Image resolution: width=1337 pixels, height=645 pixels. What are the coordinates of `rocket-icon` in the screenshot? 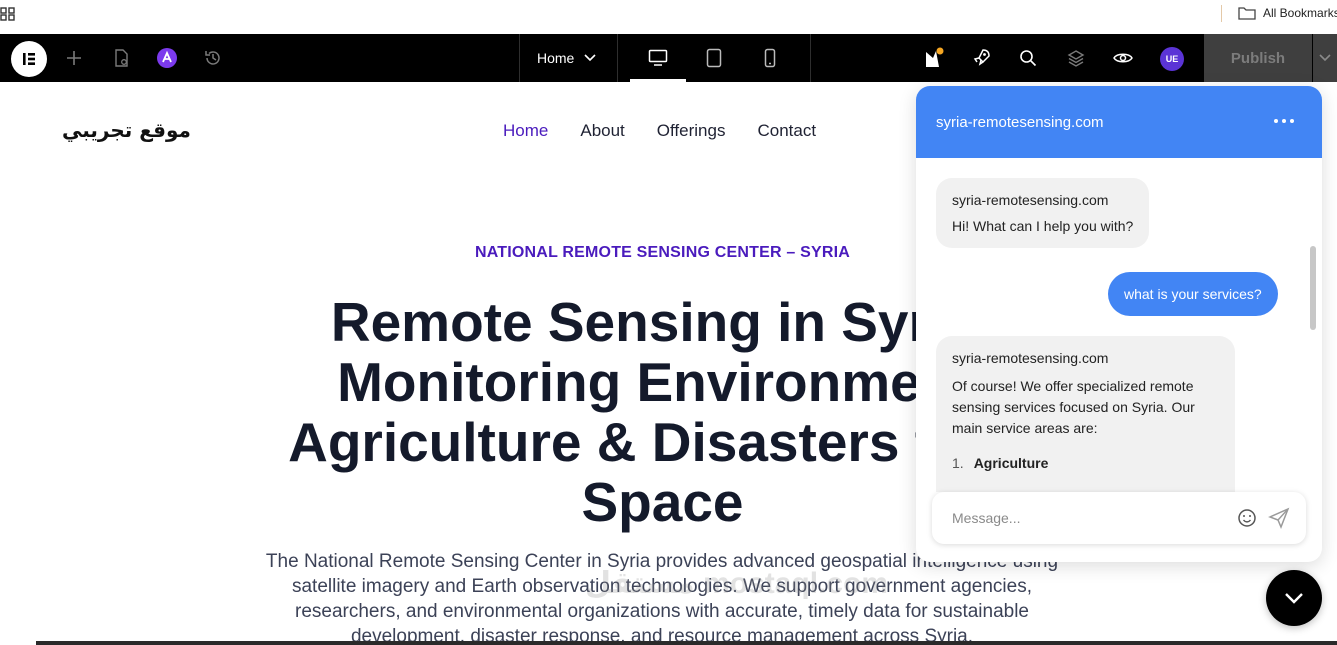 It's located at (981, 57).